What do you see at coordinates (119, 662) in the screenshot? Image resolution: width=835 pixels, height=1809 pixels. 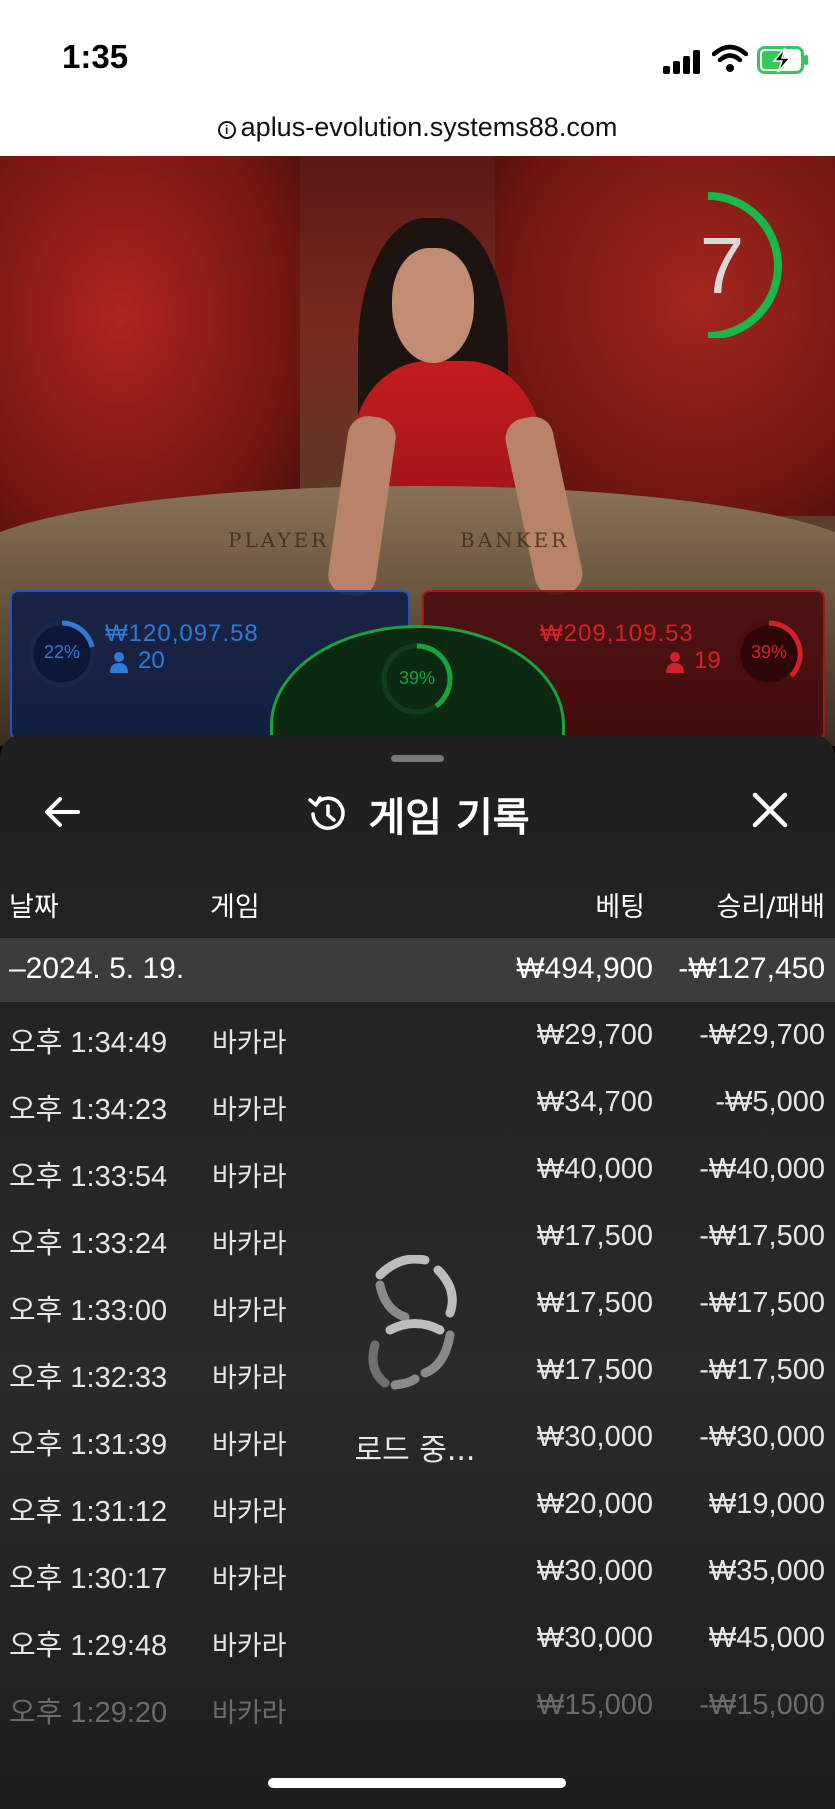 I see `player-person-icon` at bounding box center [119, 662].